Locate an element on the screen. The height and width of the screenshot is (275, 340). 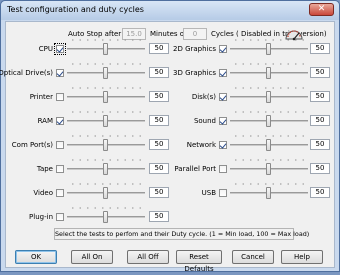
duty-slider-parallel-port is located at coordinates (269, 168).